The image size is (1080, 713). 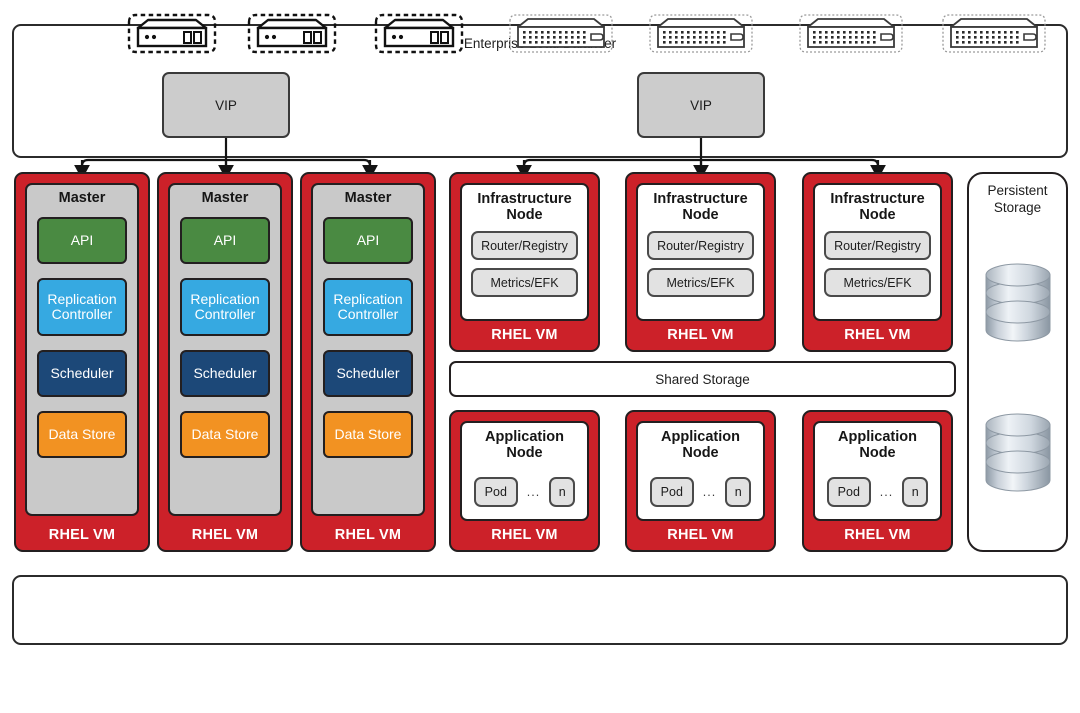 What do you see at coordinates (562, 492) in the screenshot?
I see `pod-n-chip-1: n` at bounding box center [562, 492].